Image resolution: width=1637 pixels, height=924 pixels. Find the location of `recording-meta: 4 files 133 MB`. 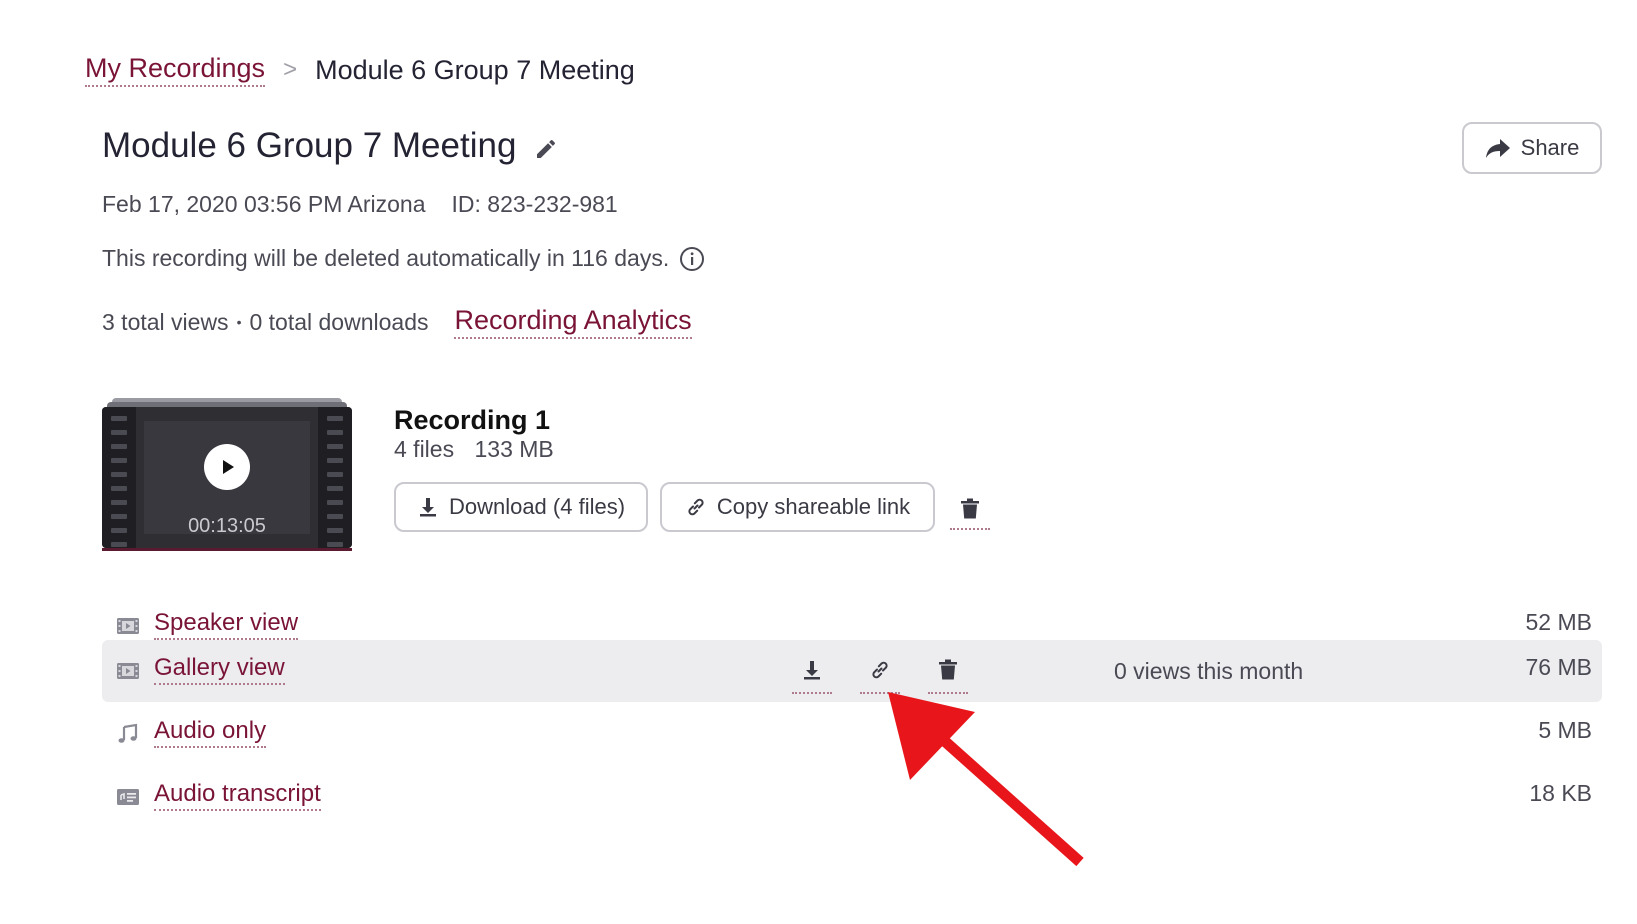

recording-meta: 4 files 133 MB is located at coordinates (474, 449).